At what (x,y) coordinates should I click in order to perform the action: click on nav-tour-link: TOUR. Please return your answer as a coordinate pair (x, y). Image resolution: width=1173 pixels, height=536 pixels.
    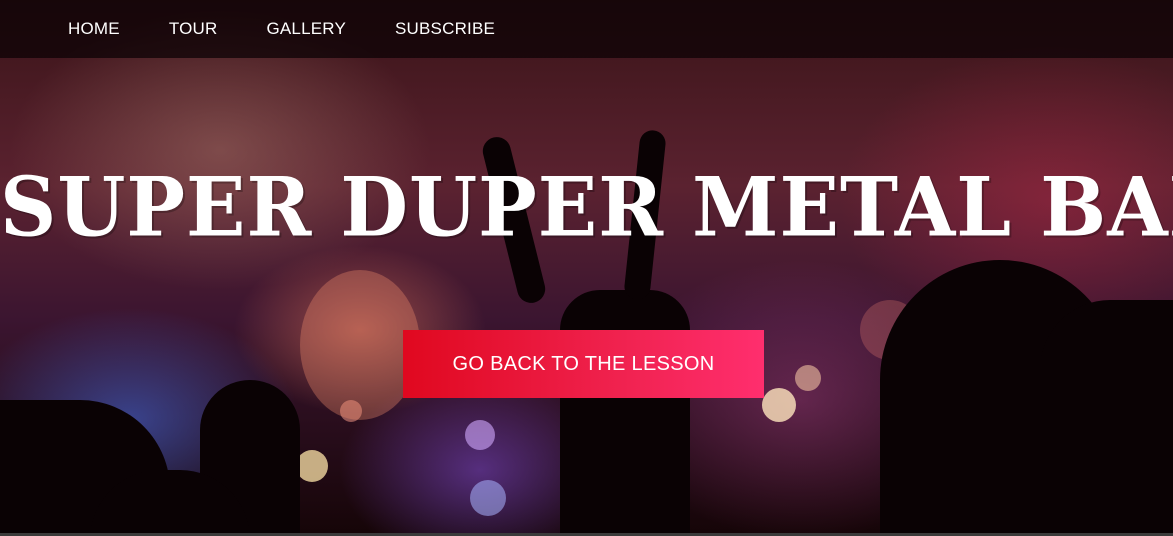
    Looking at the image, I should click on (193, 29).